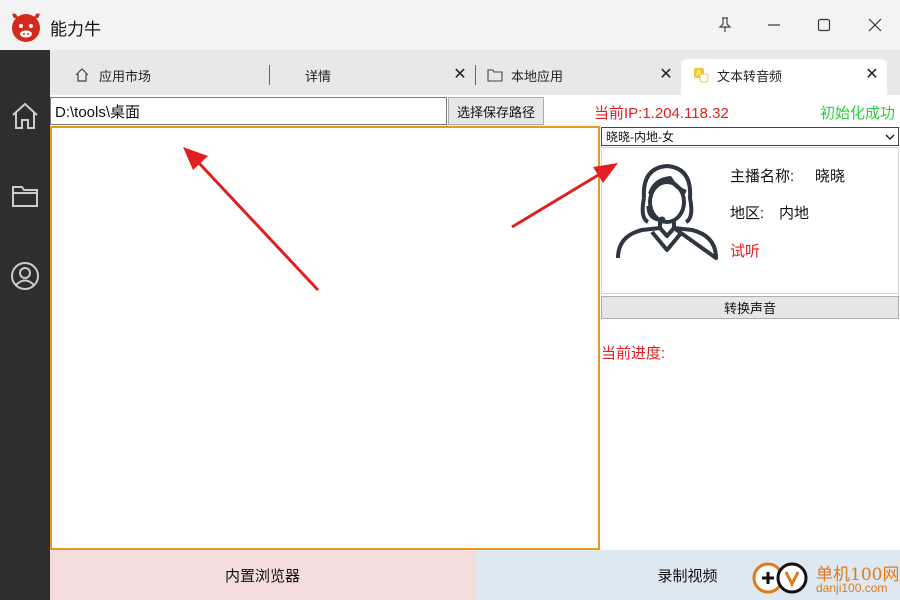 The image size is (900, 600). What do you see at coordinates (824, 25) in the screenshot?
I see `maximize-icon` at bounding box center [824, 25].